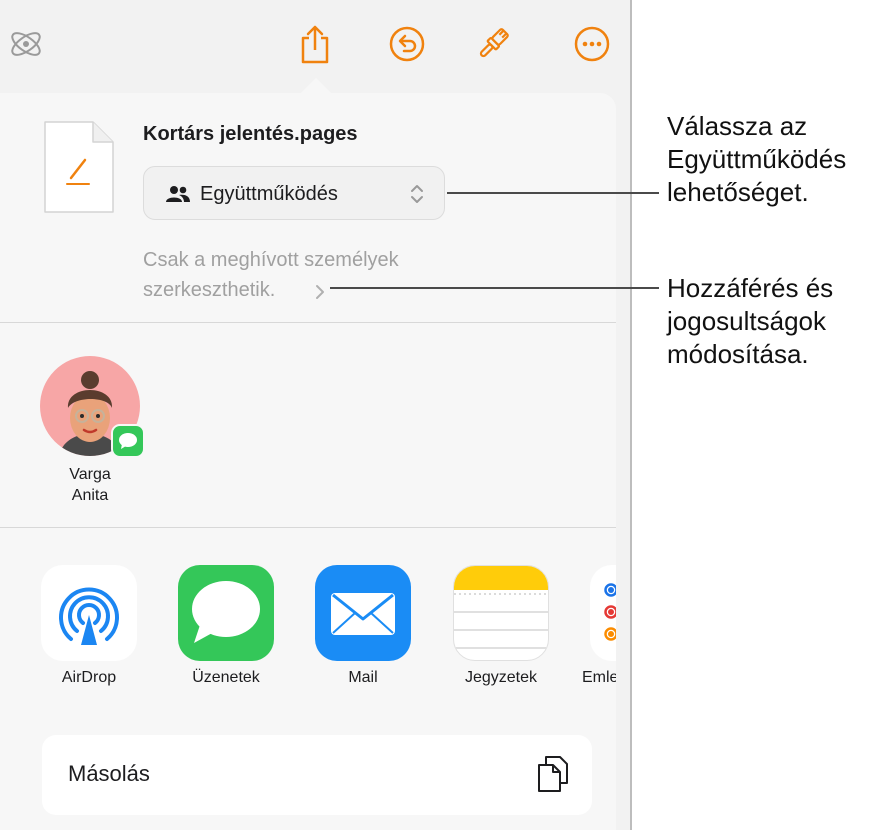  Describe the element at coordinates (553, 776) in the screenshot. I see `copy-icon` at that location.